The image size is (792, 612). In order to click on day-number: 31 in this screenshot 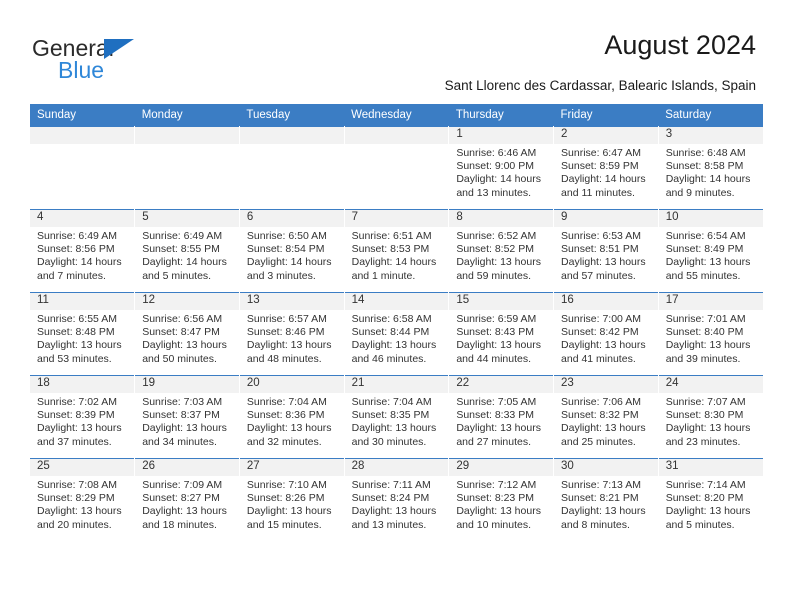, I will do `click(710, 467)`.